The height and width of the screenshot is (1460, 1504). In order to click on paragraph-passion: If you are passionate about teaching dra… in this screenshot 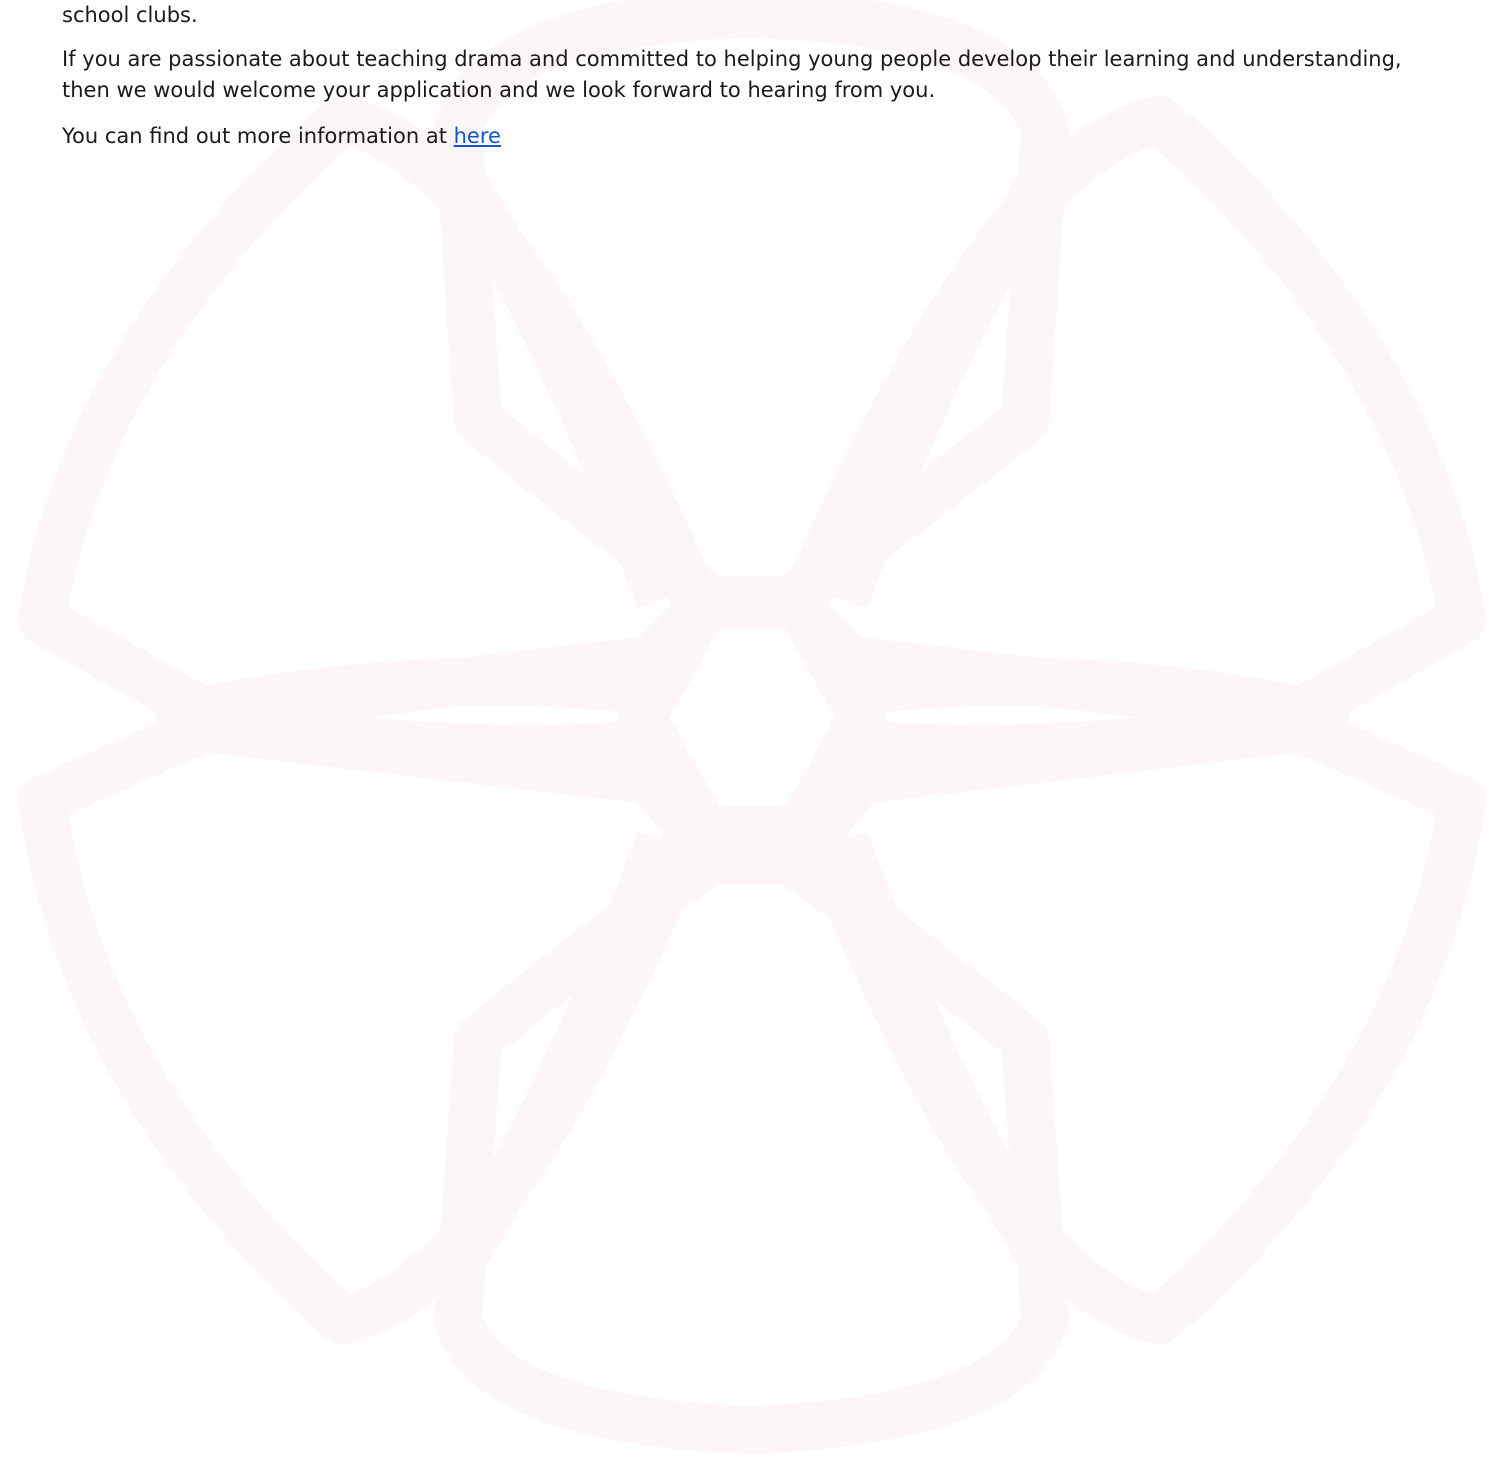, I will do `click(732, 74)`.